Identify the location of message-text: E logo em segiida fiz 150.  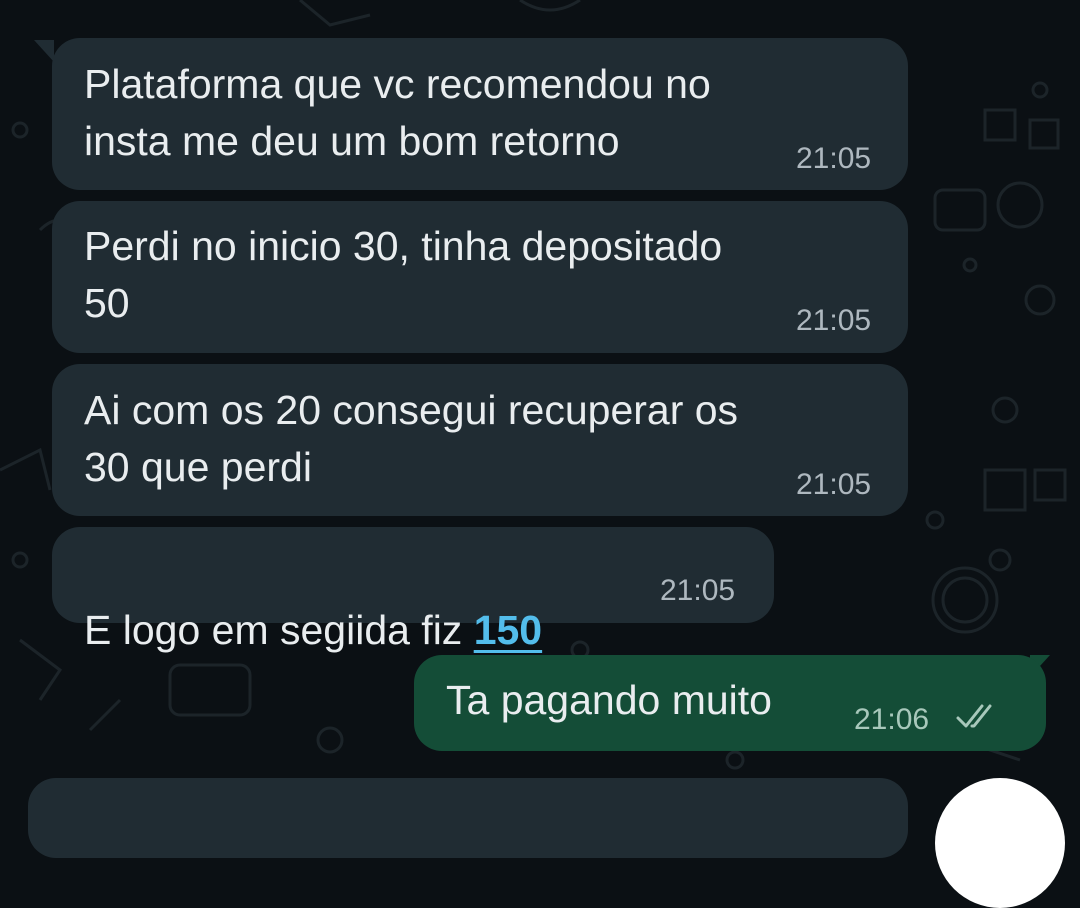
(313, 602).